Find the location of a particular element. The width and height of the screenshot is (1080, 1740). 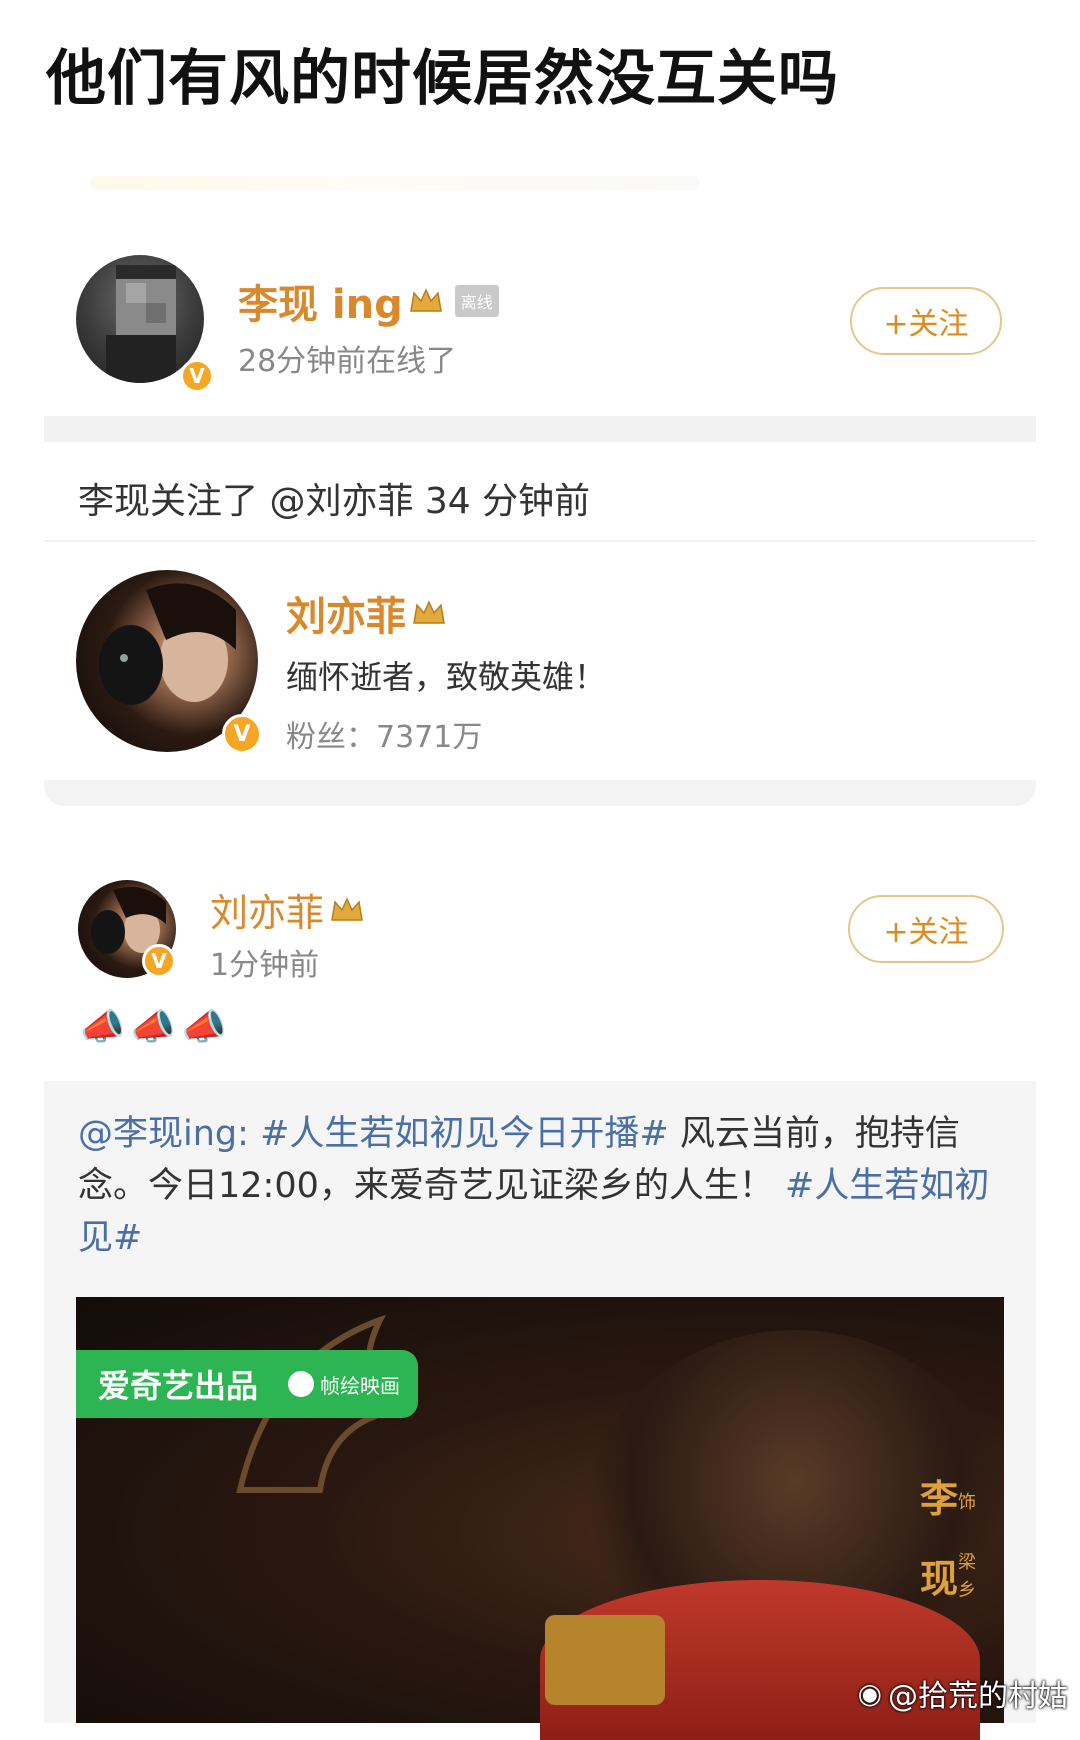

role-name-char: 梁 is located at coordinates (967, 1562).